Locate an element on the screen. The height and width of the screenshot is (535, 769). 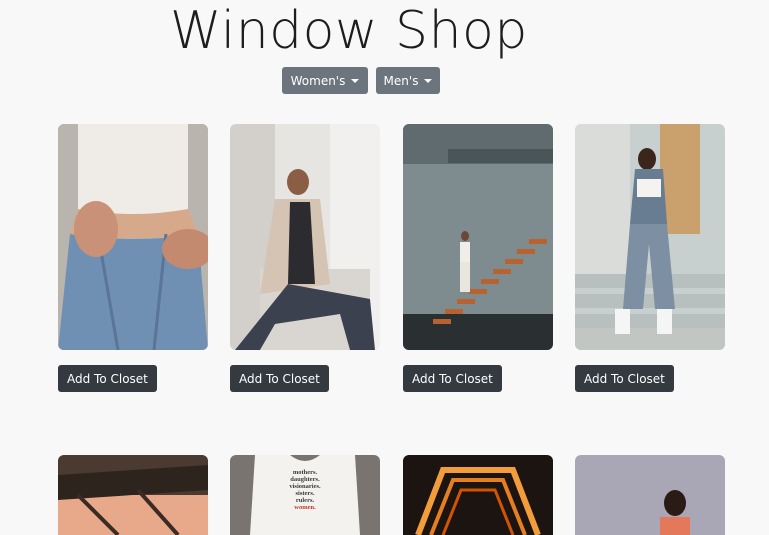
tshirt-text-line: daughters. is located at coordinates (305, 479).